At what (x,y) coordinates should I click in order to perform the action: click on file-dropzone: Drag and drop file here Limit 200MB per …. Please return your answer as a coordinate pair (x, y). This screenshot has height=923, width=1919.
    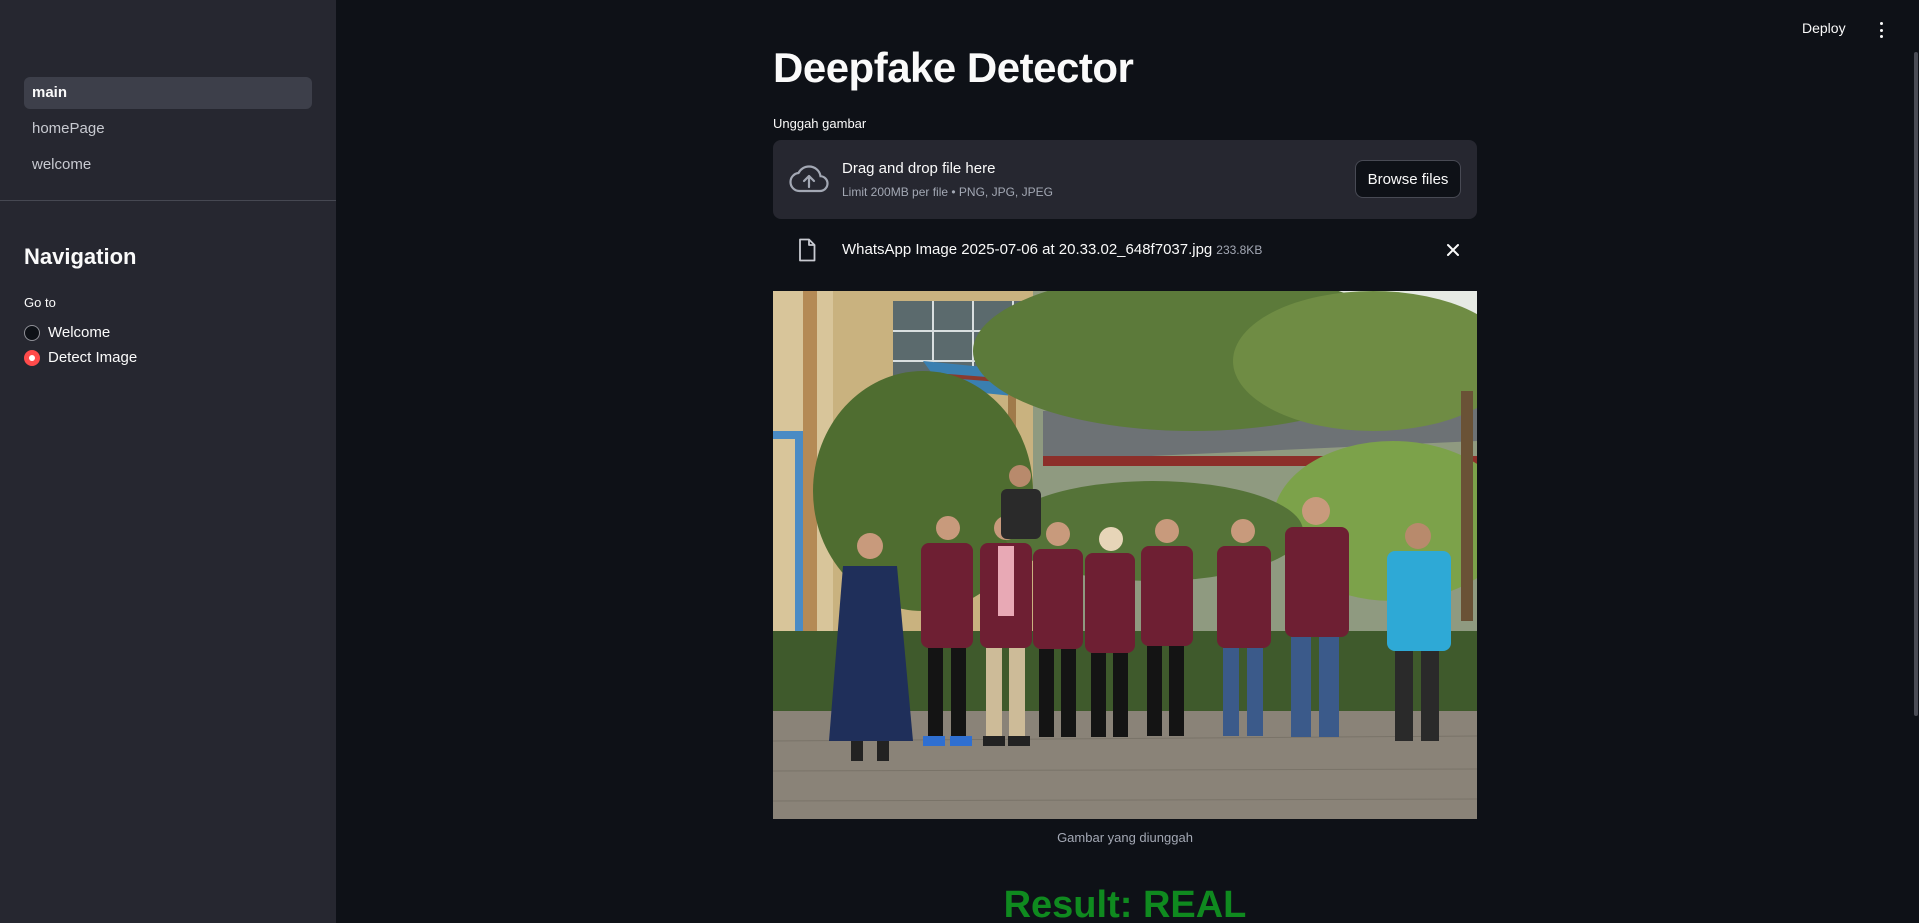
    Looking at the image, I should click on (1125, 179).